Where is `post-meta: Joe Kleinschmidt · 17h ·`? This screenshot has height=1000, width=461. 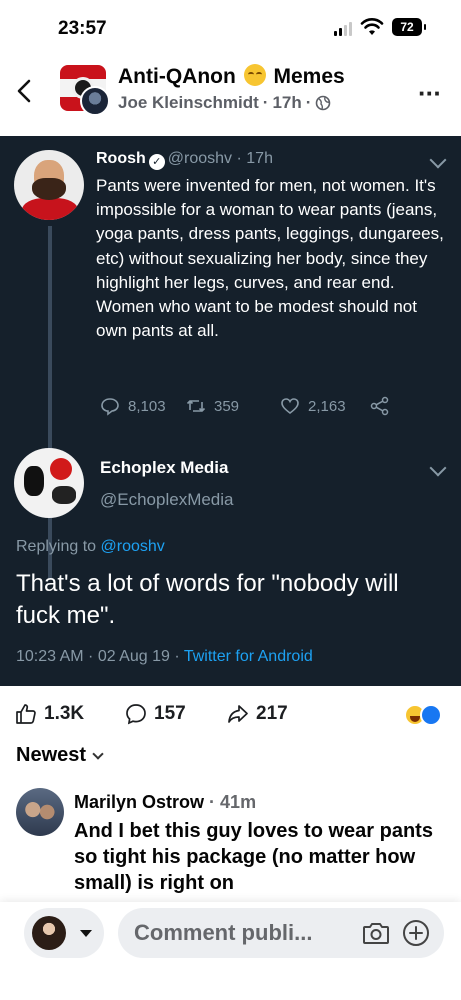 post-meta: Joe Kleinschmidt · 17h · is located at coordinates (224, 103).